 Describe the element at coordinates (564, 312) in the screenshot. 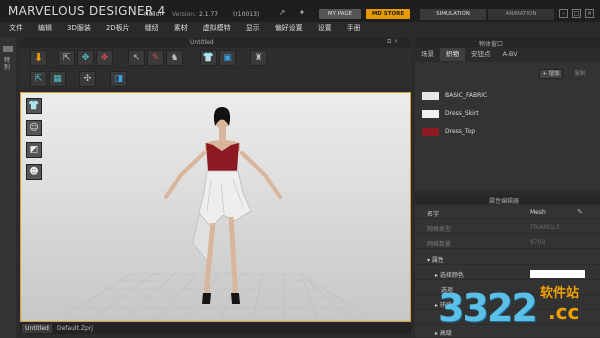

I see `watermark-tld: .cc` at that location.